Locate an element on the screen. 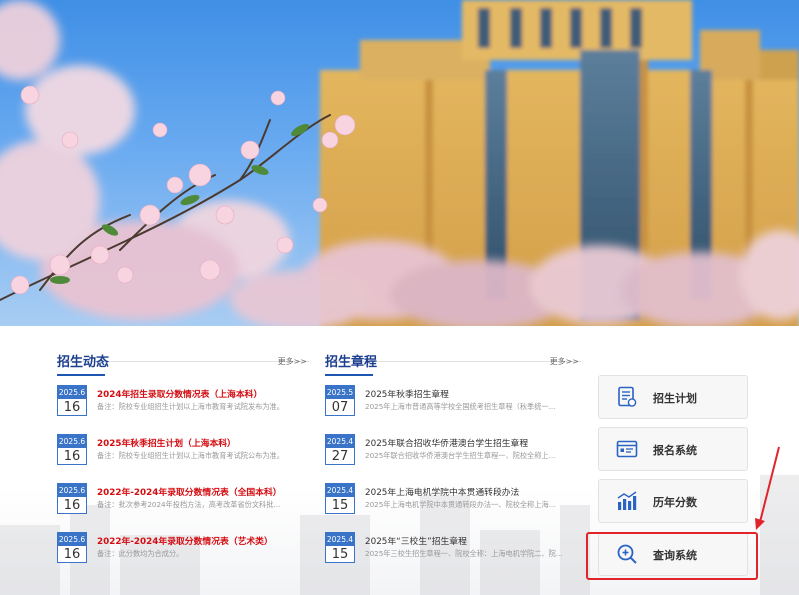  rules-item-title: 2025年联合招收华侨港澳台学生招生章程 is located at coordinates (472, 442).